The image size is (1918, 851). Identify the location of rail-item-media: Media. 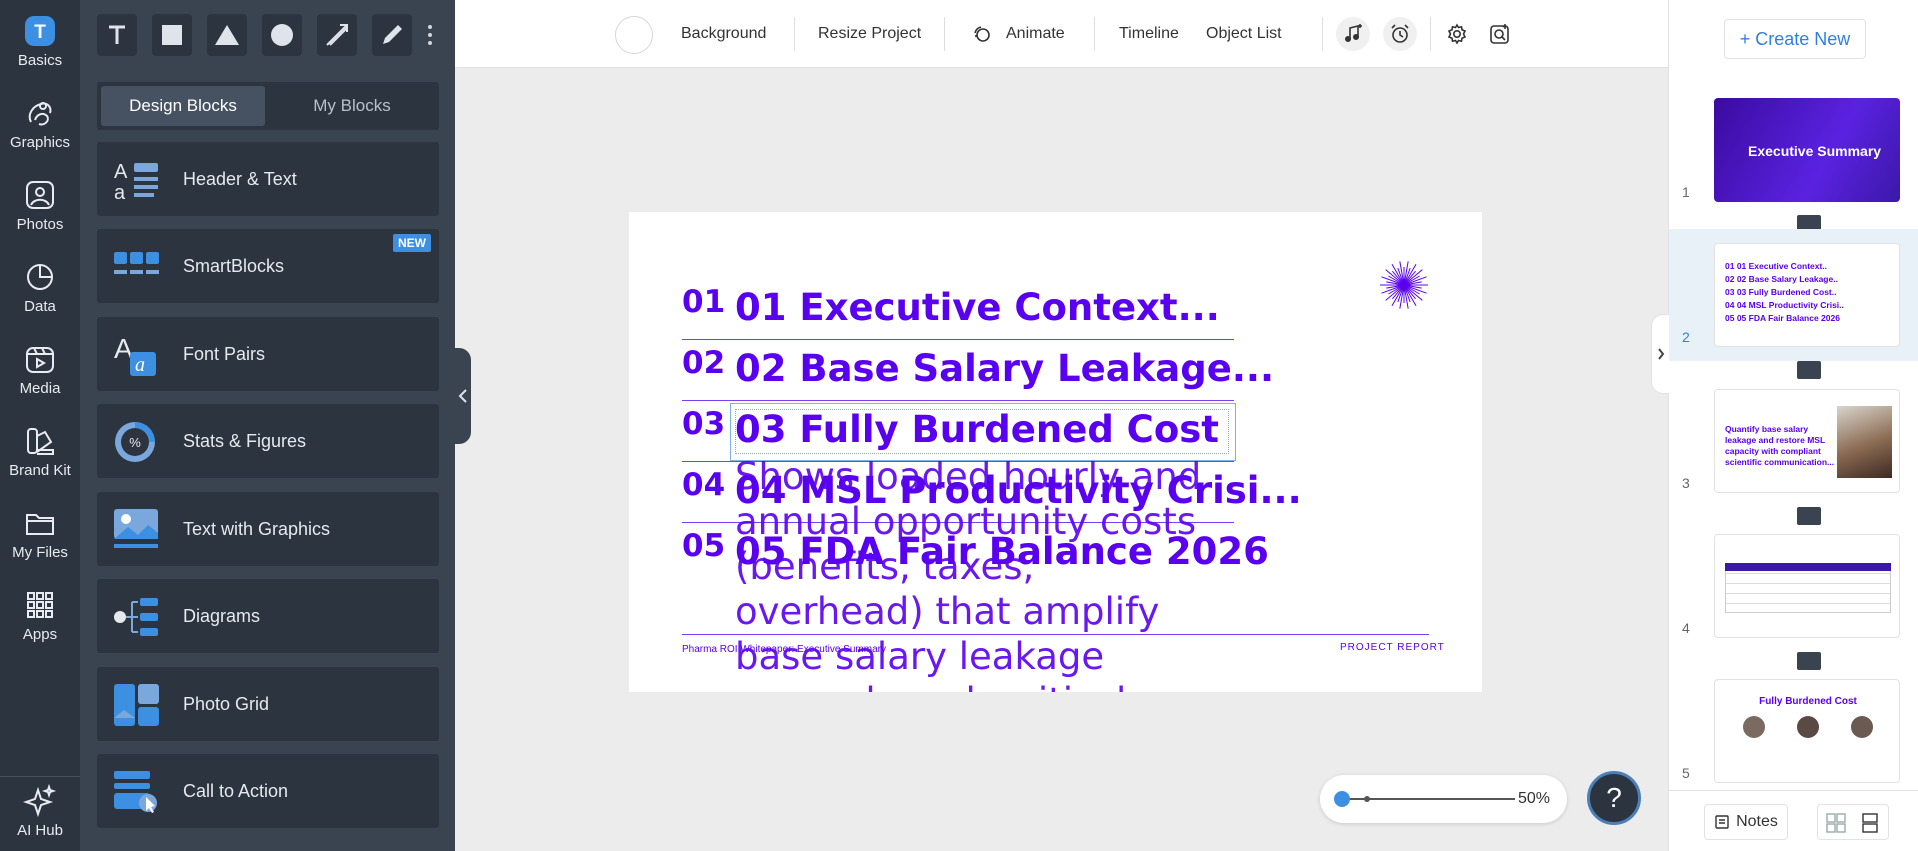
(40, 369).